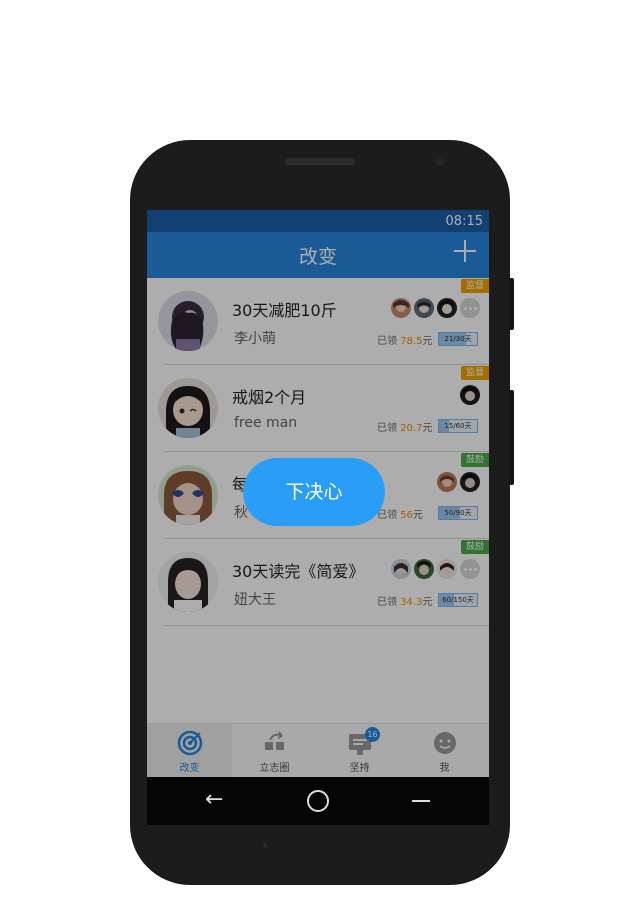 This screenshot has width=640, height=898. I want to click on volume-button, so click(511, 437).